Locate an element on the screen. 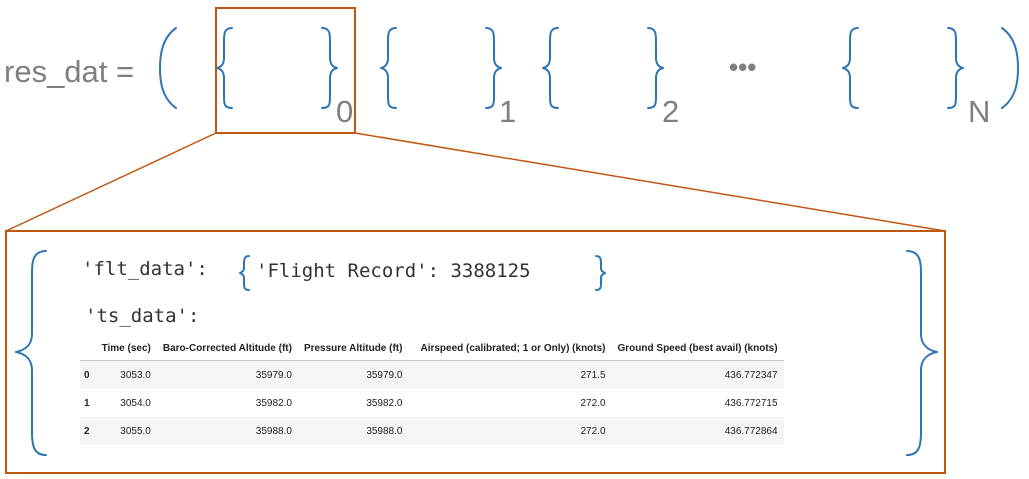  cell-baro-altitude: 35982.0 is located at coordinates (227, 403).